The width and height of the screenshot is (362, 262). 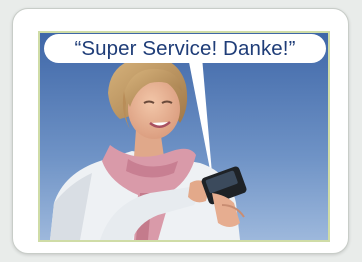 I want to click on quote-text: “Super Service! Danke!”, so click(x=185, y=48).